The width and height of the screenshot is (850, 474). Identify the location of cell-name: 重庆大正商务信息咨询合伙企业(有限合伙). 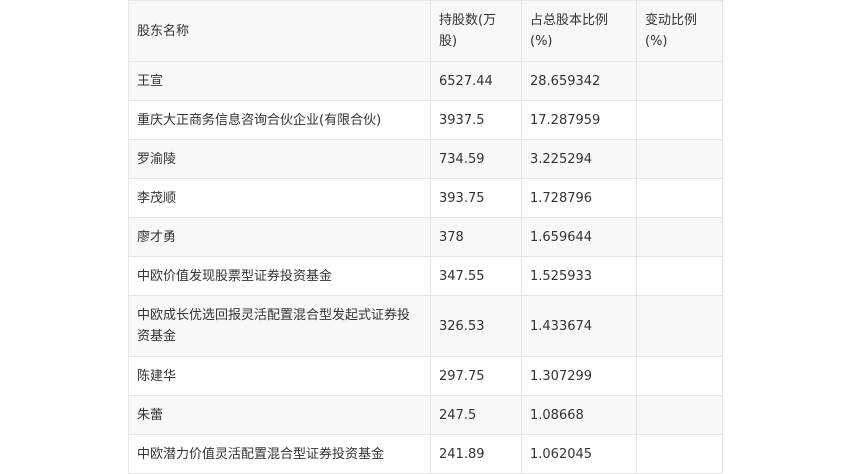
(279, 120).